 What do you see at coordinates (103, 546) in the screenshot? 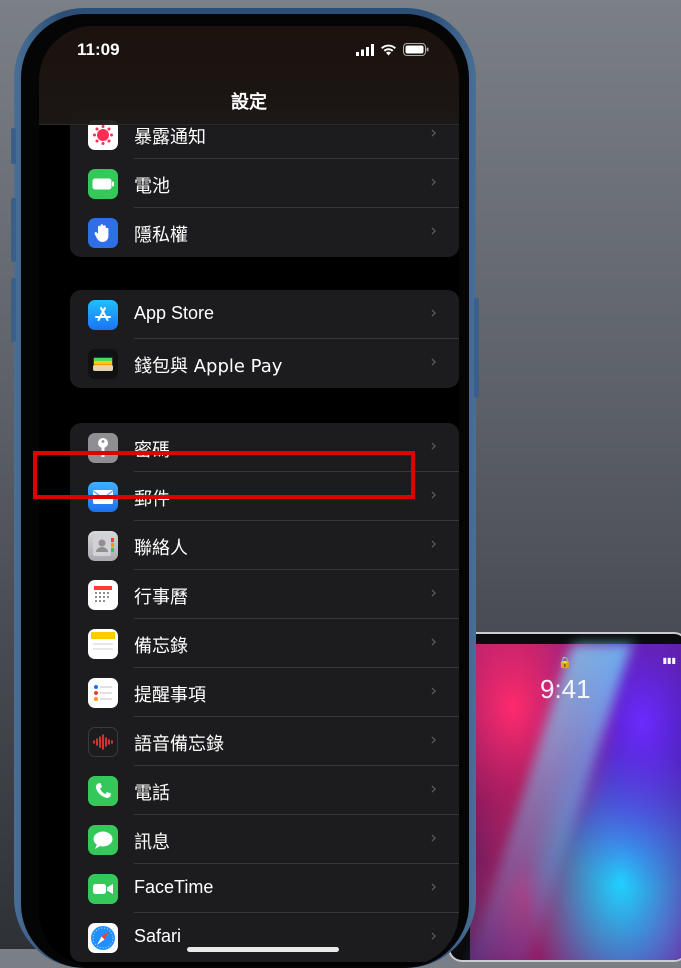
I see `contacts-icon` at bounding box center [103, 546].